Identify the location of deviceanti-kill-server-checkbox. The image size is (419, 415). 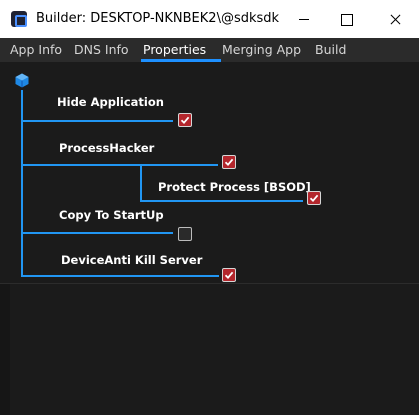
(229, 275).